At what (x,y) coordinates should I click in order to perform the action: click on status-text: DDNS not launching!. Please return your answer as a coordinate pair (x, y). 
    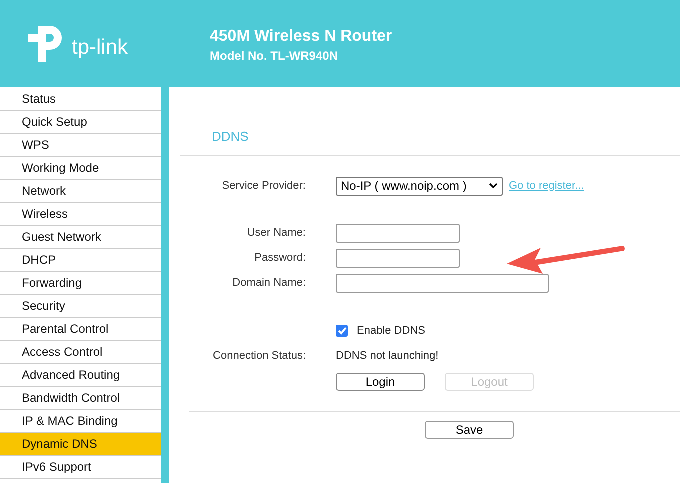
    Looking at the image, I should click on (387, 356).